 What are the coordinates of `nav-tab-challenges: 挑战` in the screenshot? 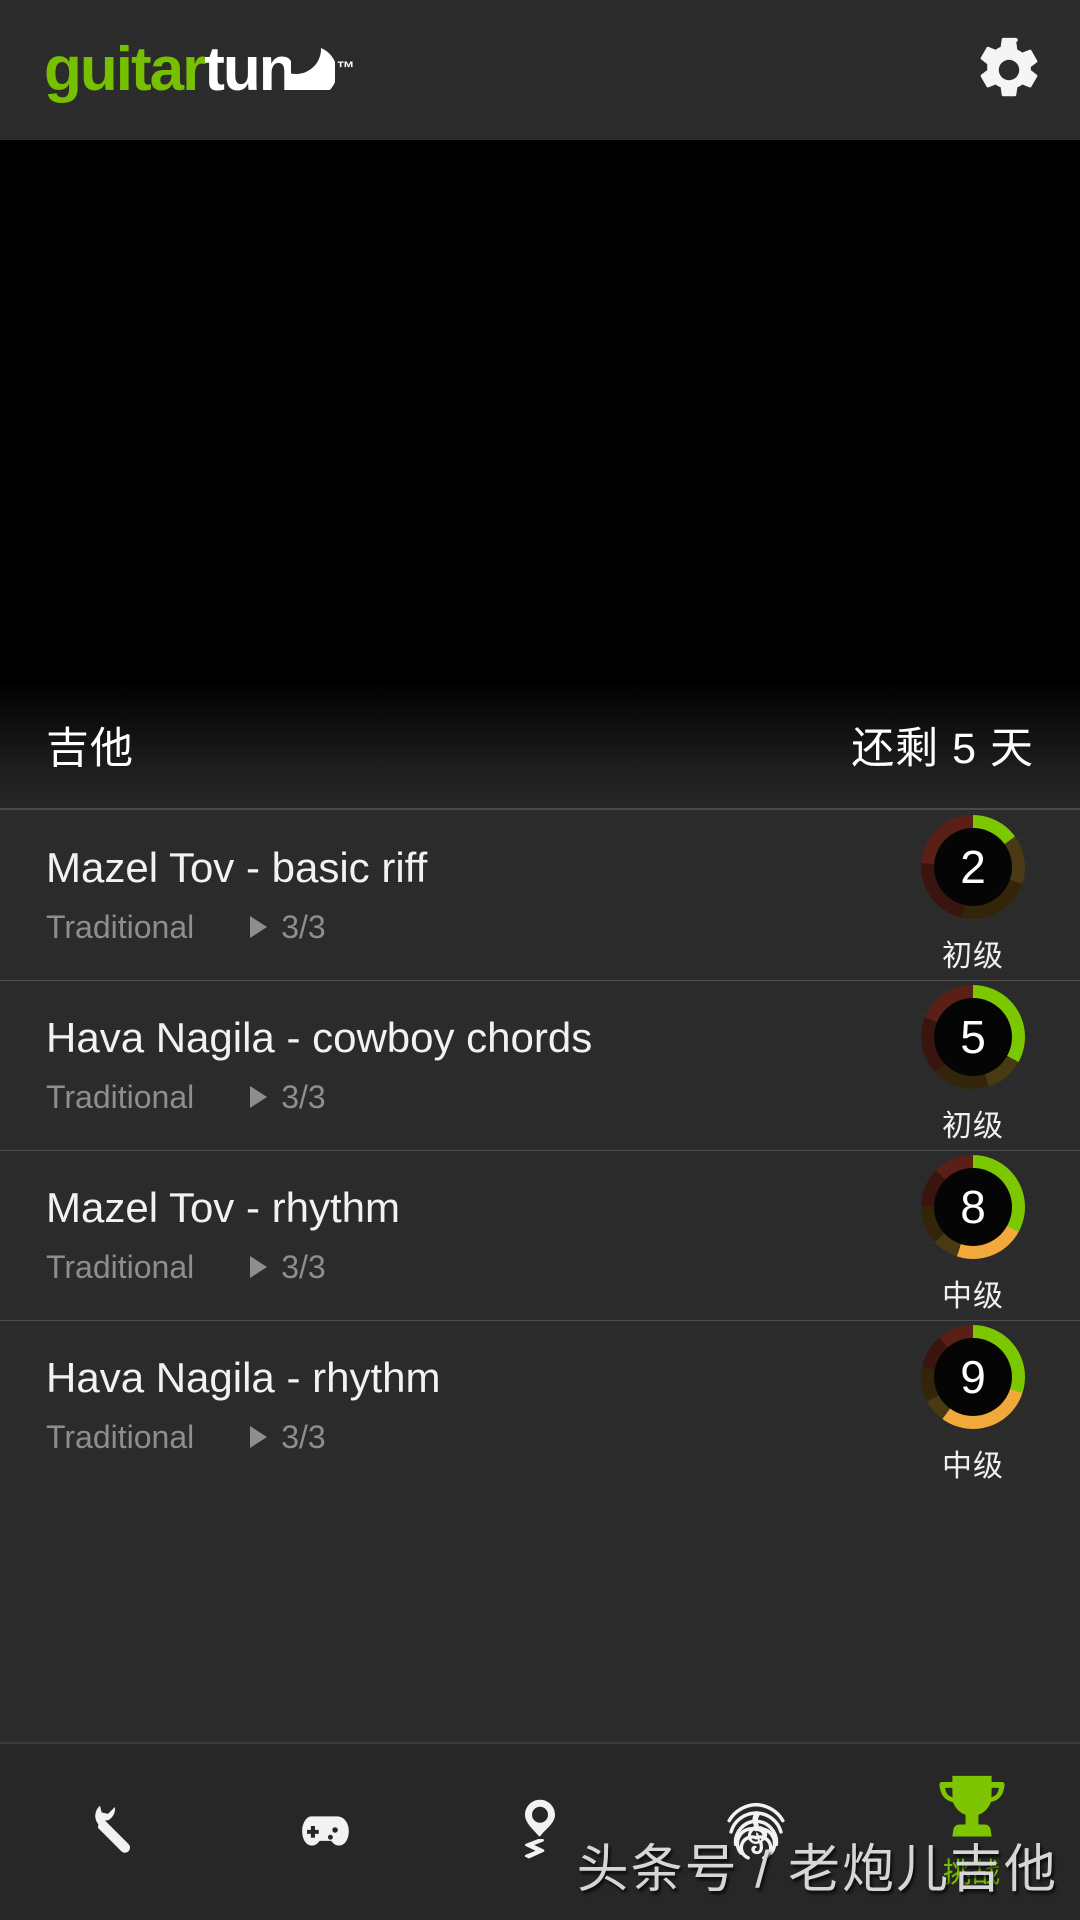 It's located at (972, 1832).